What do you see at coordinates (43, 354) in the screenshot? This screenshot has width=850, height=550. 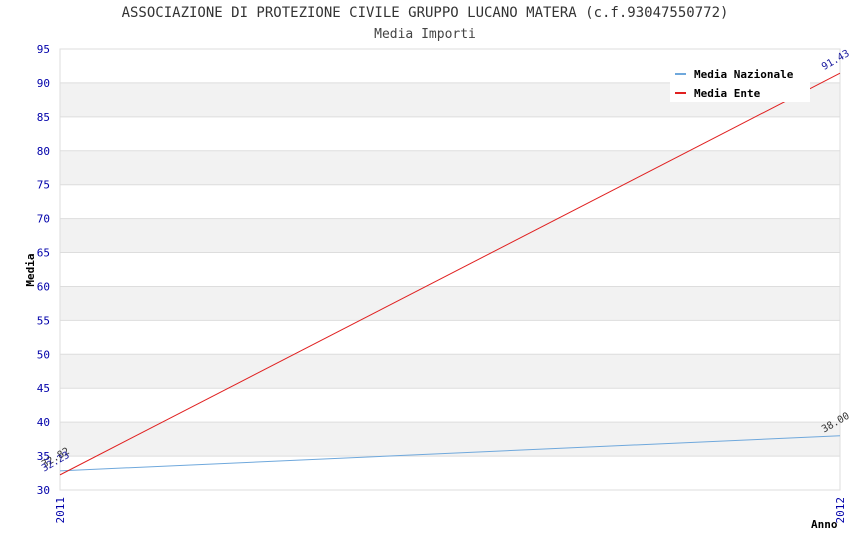 I see `y-tick-label: 50` at bounding box center [43, 354].